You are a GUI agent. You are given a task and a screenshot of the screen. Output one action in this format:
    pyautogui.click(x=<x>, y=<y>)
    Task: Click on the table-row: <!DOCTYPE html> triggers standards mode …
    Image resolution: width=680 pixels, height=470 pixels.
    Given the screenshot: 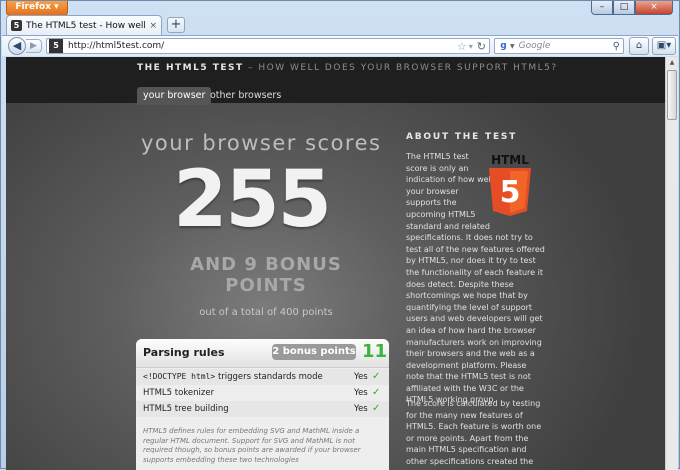 What is the action you would take?
    pyautogui.click(x=262, y=377)
    